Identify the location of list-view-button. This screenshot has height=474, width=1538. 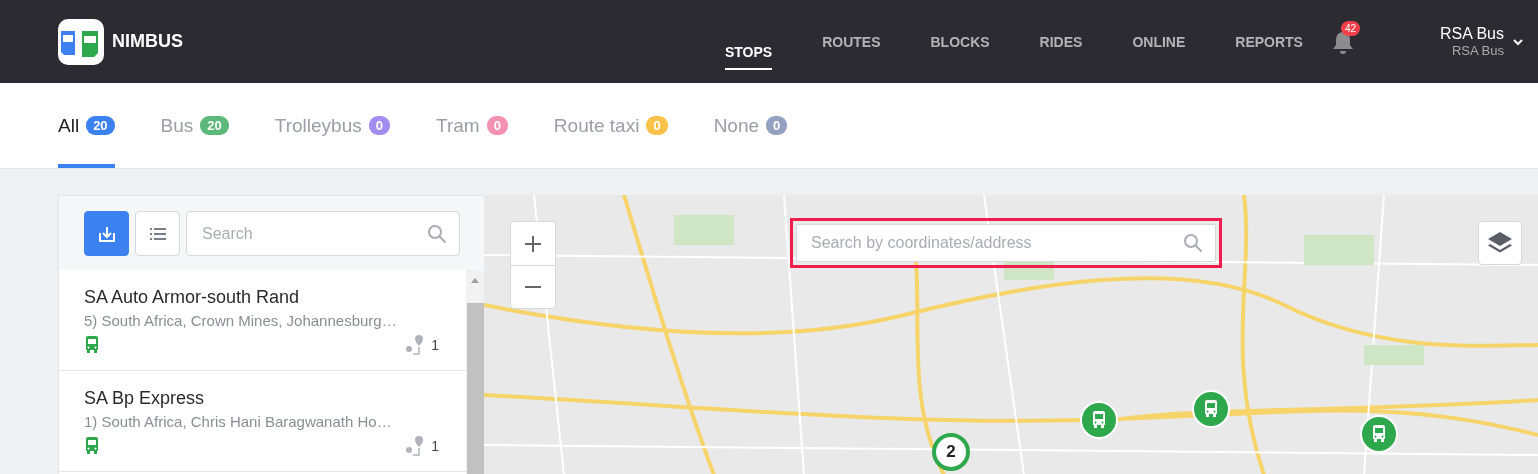
(157, 233).